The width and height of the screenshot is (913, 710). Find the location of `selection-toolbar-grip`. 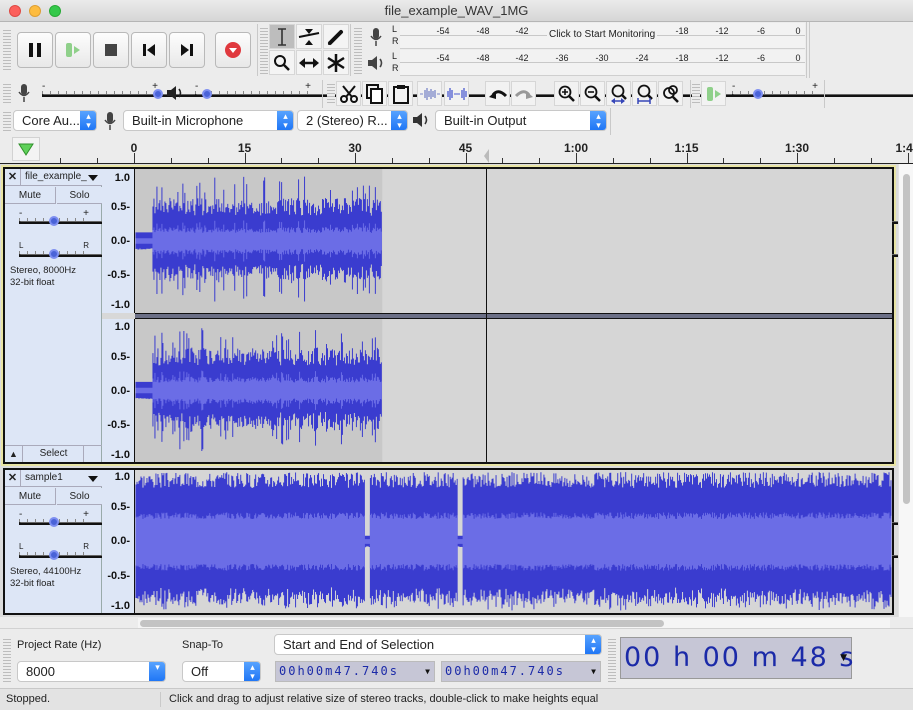

selection-toolbar-grip is located at coordinates (7, 660).